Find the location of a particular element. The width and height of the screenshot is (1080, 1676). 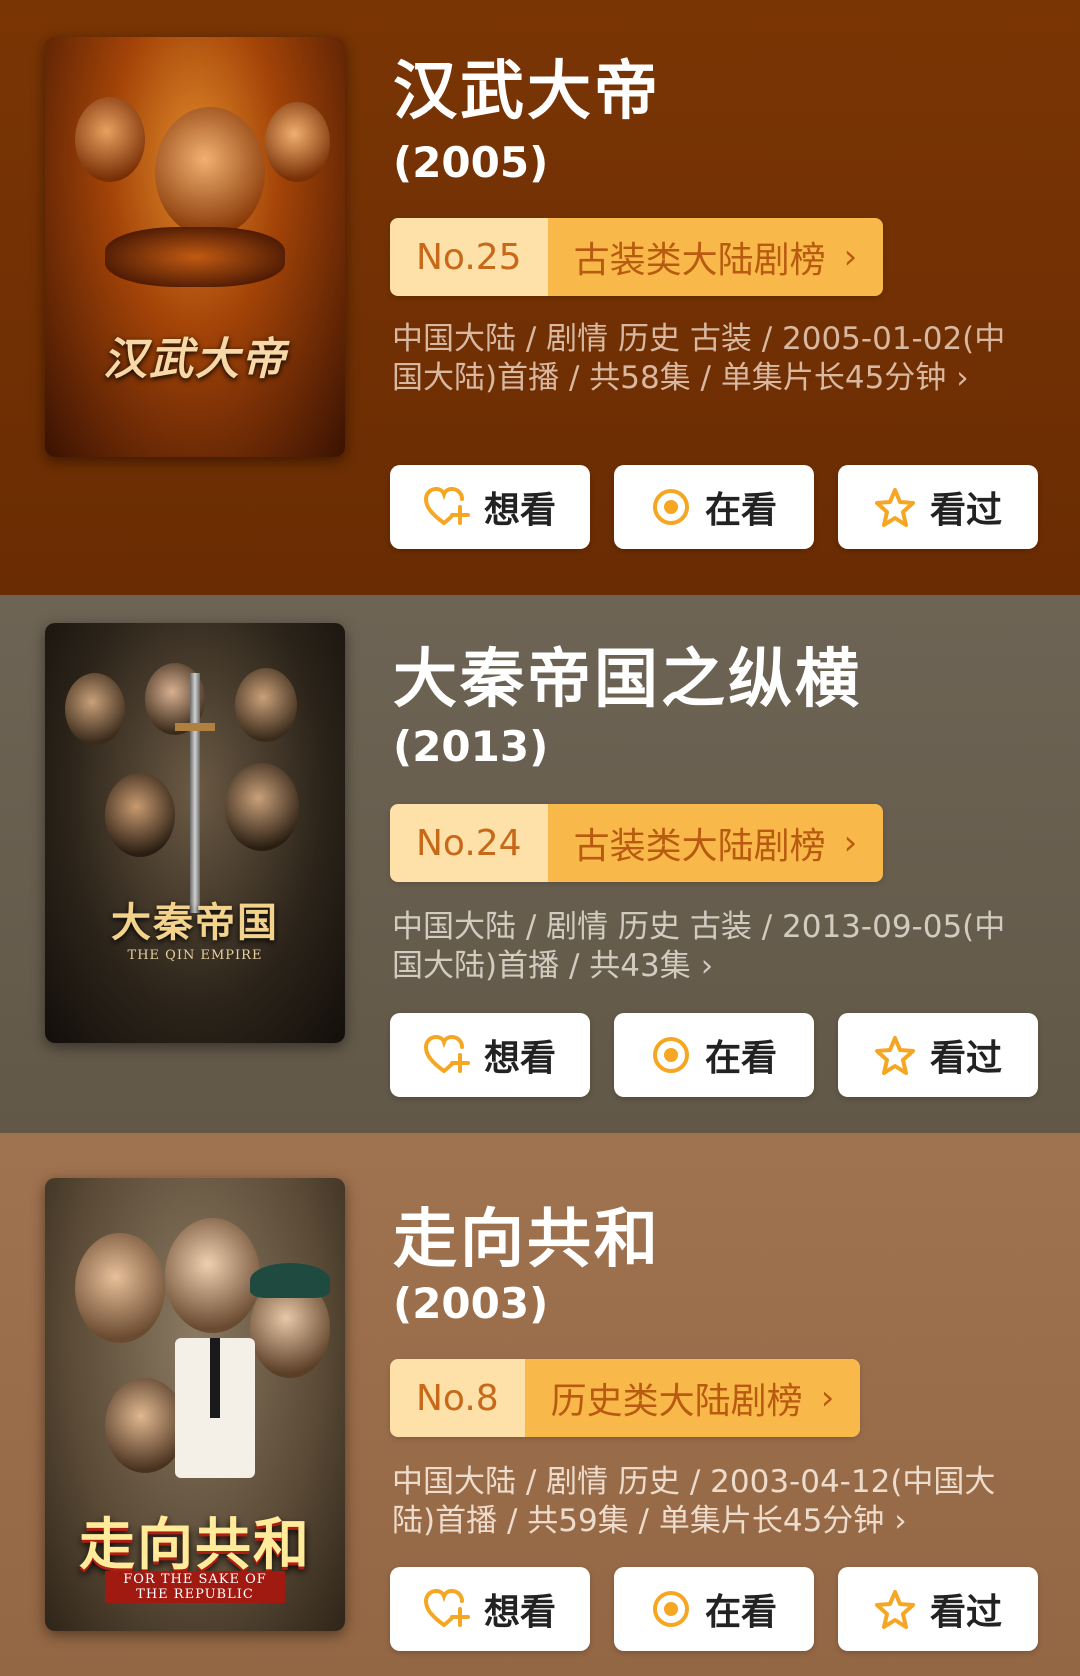

poster-subtitle: FOR THE SAKE OF THE REPUBLIC is located at coordinates (195, 1587).